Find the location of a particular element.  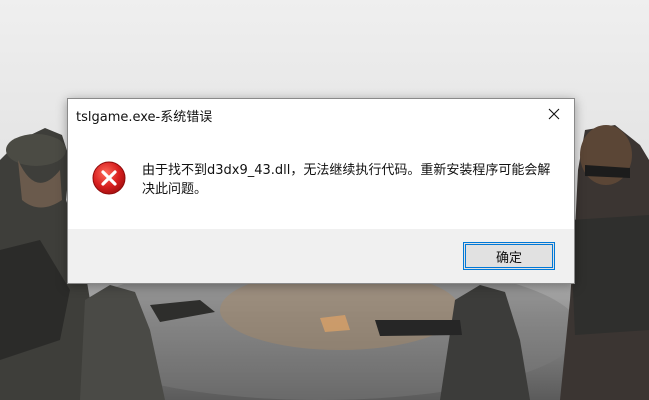

dialog-titlebar: tslgame.exe-系统错误 is located at coordinates (321, 115).